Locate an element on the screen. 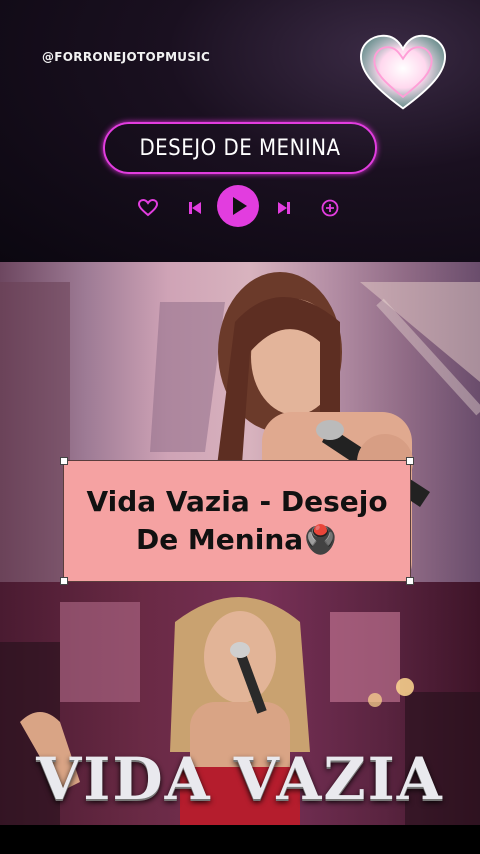 Image resolution: width=480 pixels, height=854 pixels. trackball-emoji: 🖲️ is located at coordinates (321, 539).